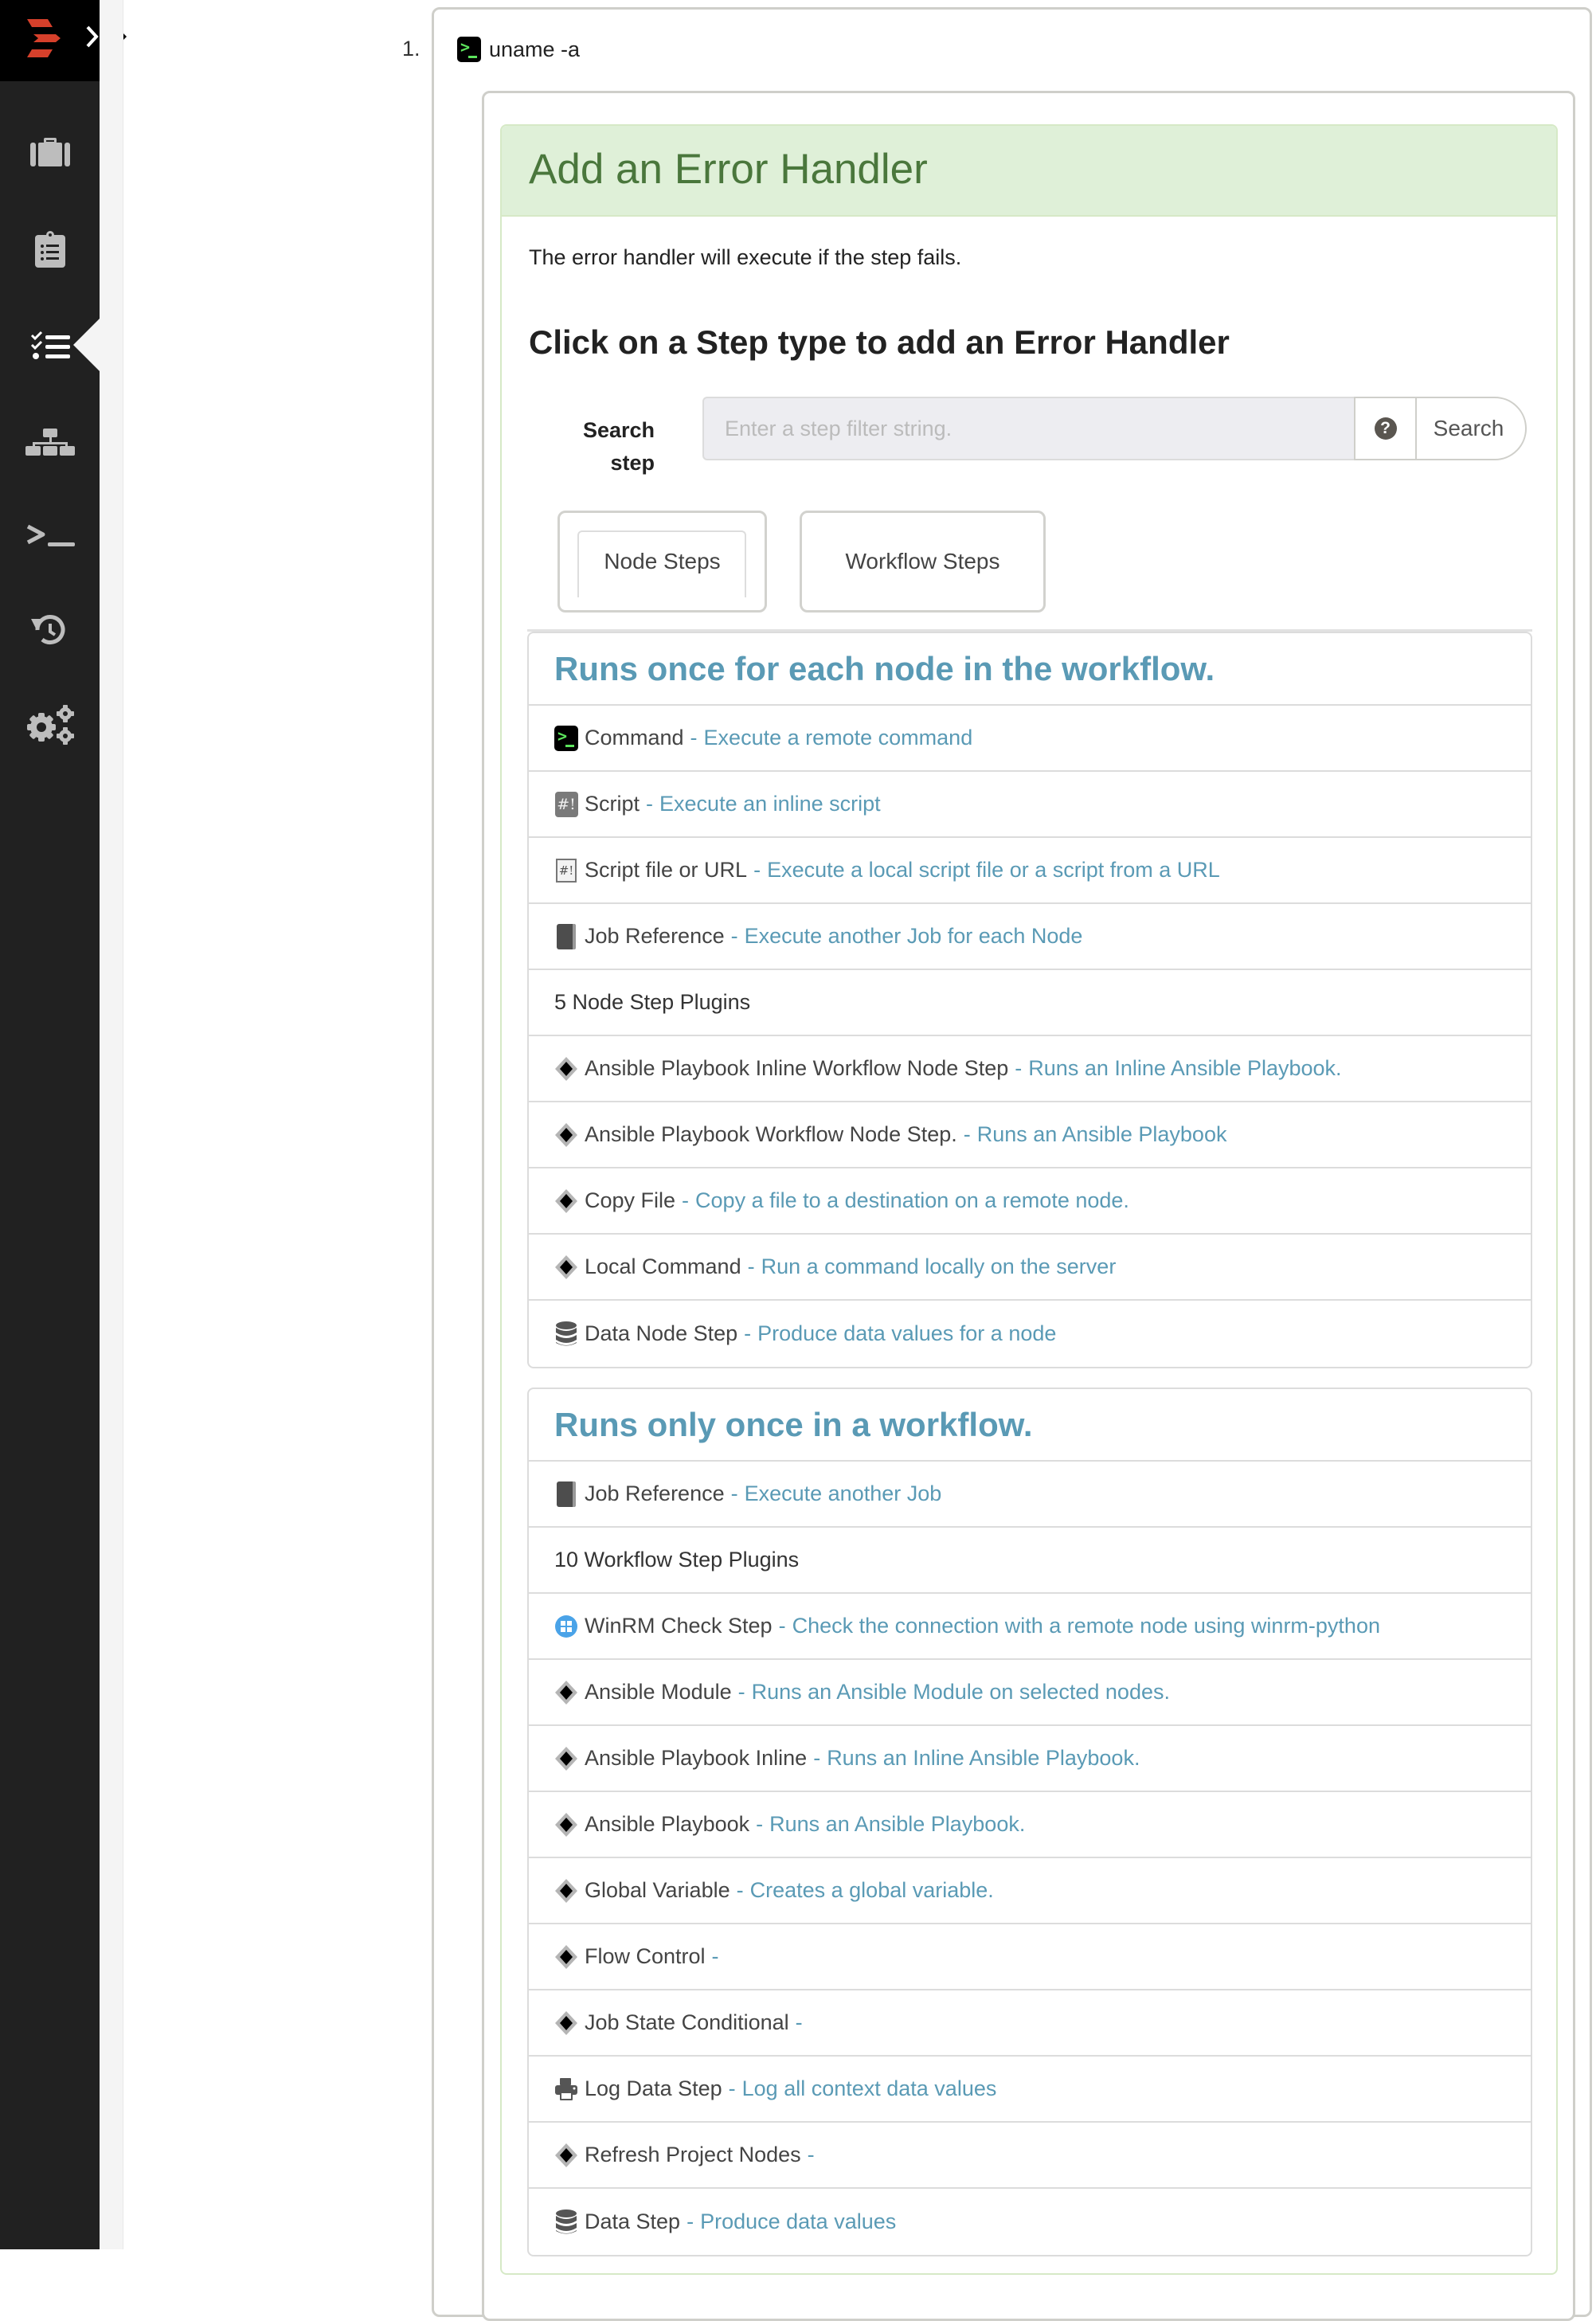 This screenshot has height=2321, width=1596. What do you see at coordinates (652, 1002) in the screenshot?
I see `step-type-name: 5 Node Step Plugins` at bounding box center [652, 1002].